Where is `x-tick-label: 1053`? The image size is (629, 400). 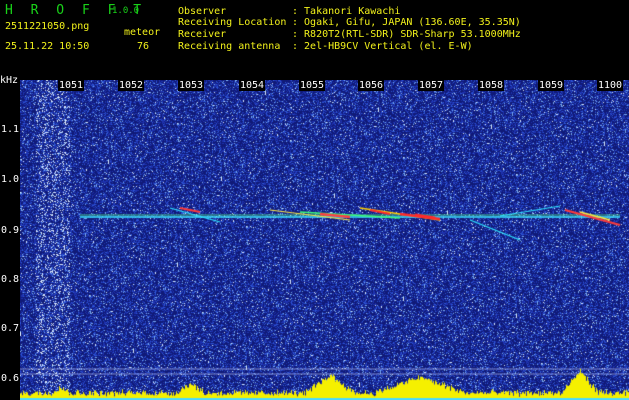
x-tick-label: 1053 is located at coordinates (191, 85).